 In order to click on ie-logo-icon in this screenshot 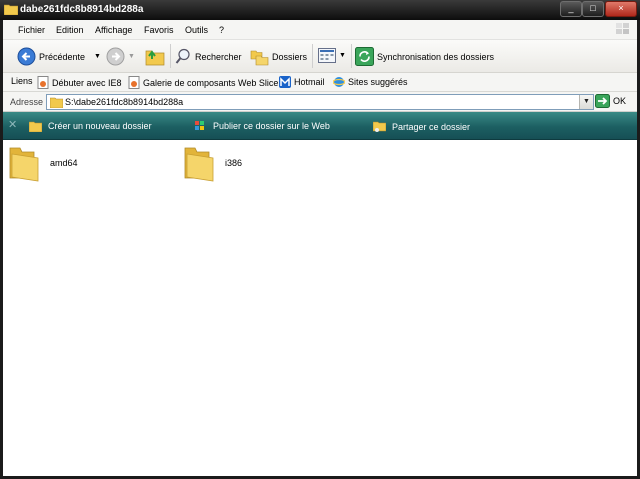, I will do `click(339, 82)`.